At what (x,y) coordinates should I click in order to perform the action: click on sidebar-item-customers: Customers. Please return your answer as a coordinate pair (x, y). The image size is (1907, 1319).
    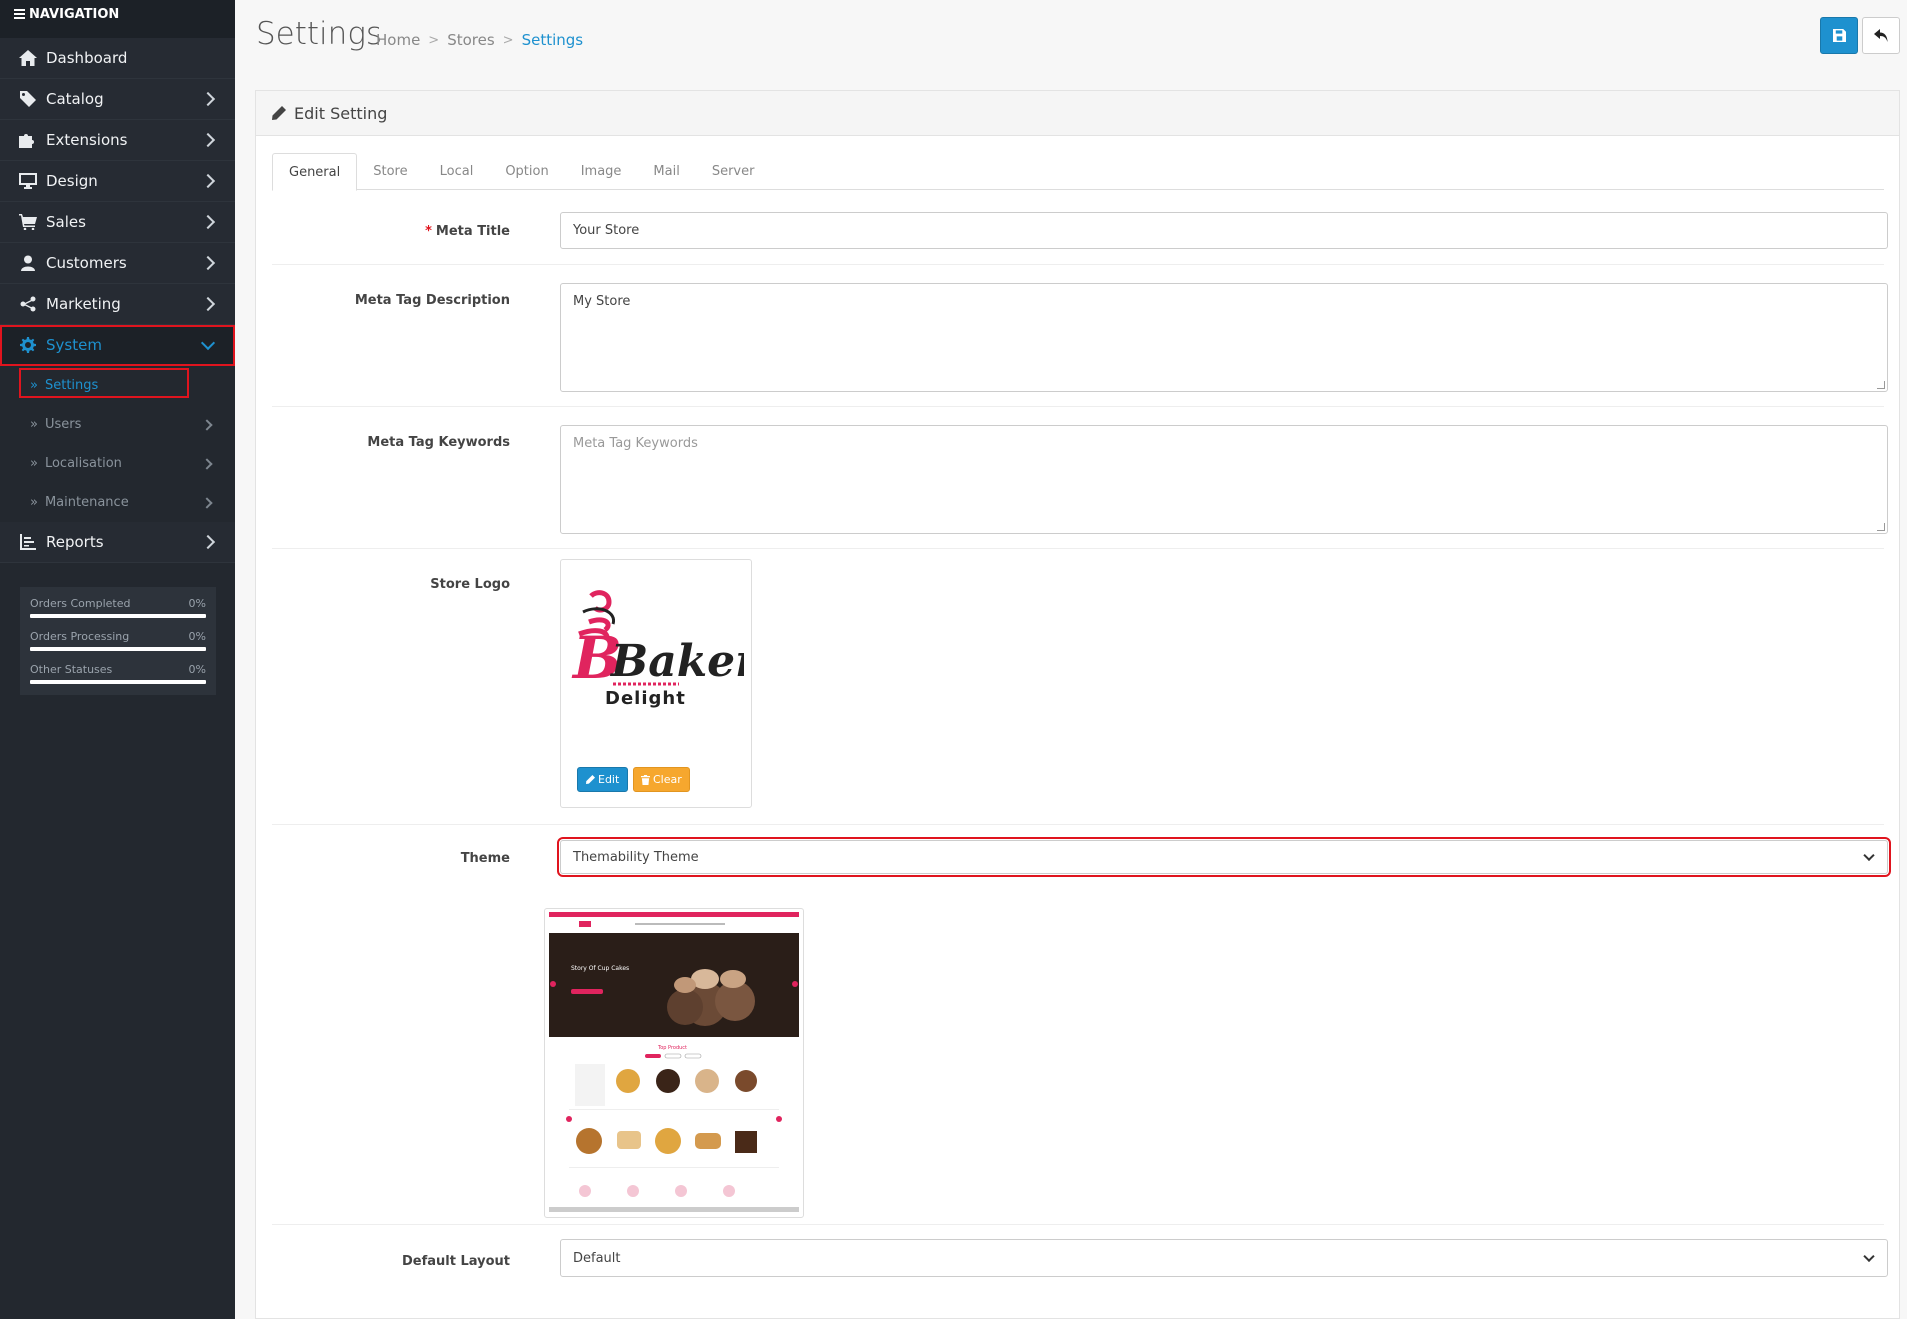
    Looking at the image, I should click on (117, 263).